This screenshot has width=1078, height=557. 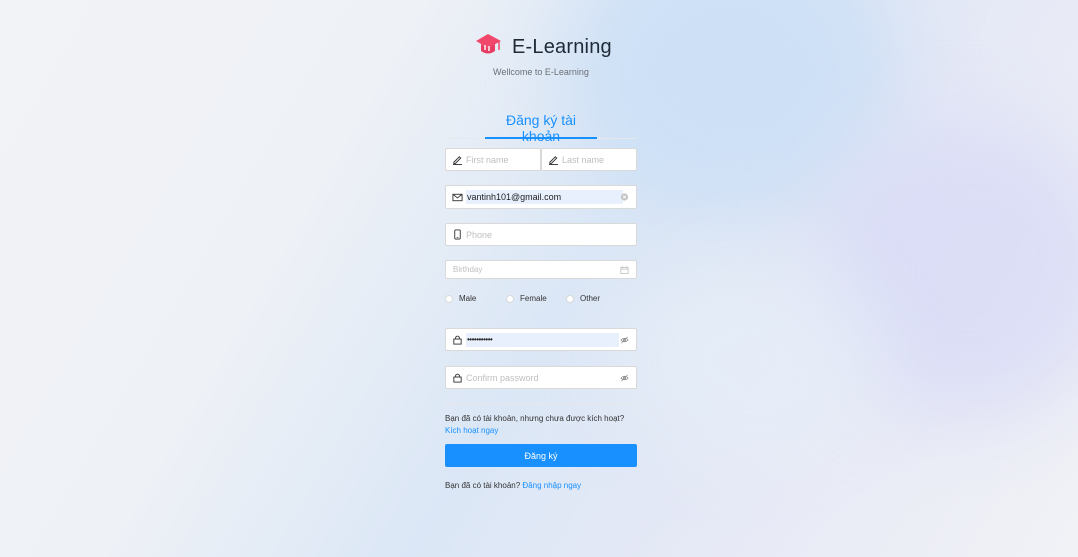 I want to click on clear-icon, so click(x=624, y=197).